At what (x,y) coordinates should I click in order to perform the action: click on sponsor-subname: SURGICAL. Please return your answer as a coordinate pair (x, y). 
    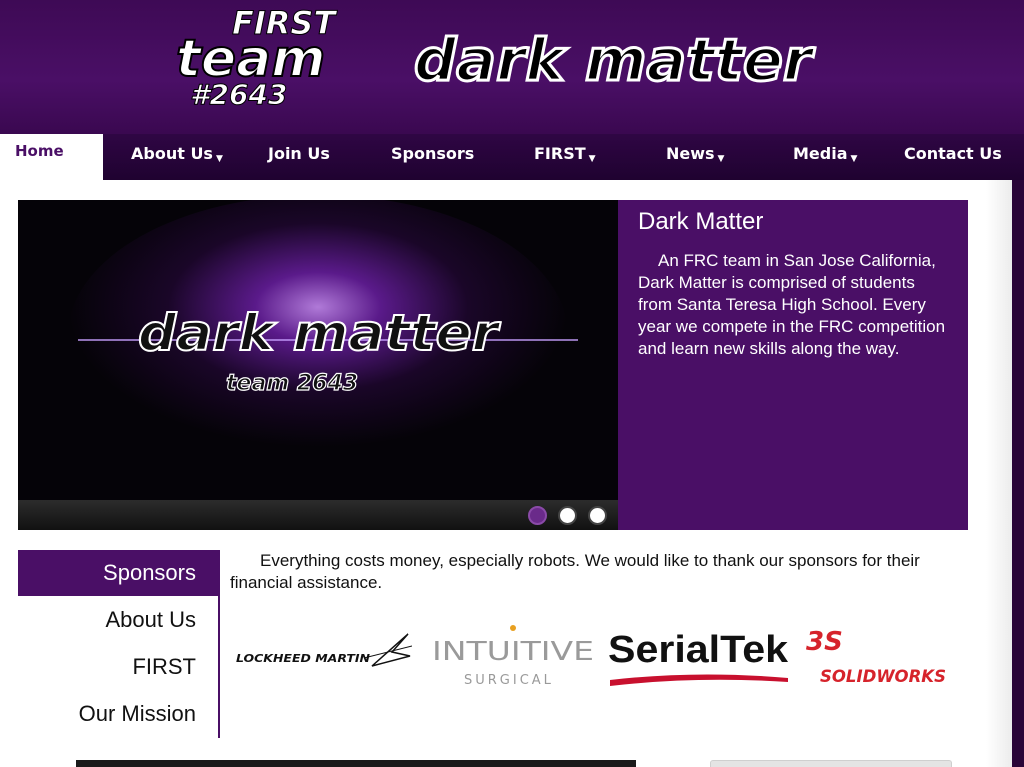
    Looking at the image, I should click on (509, 680).